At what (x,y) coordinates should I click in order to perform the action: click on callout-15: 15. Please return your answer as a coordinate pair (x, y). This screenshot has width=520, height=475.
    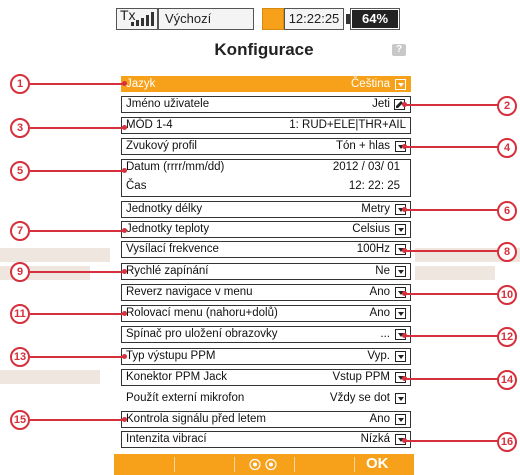
    Looking at the image, I should click on (20, 420).